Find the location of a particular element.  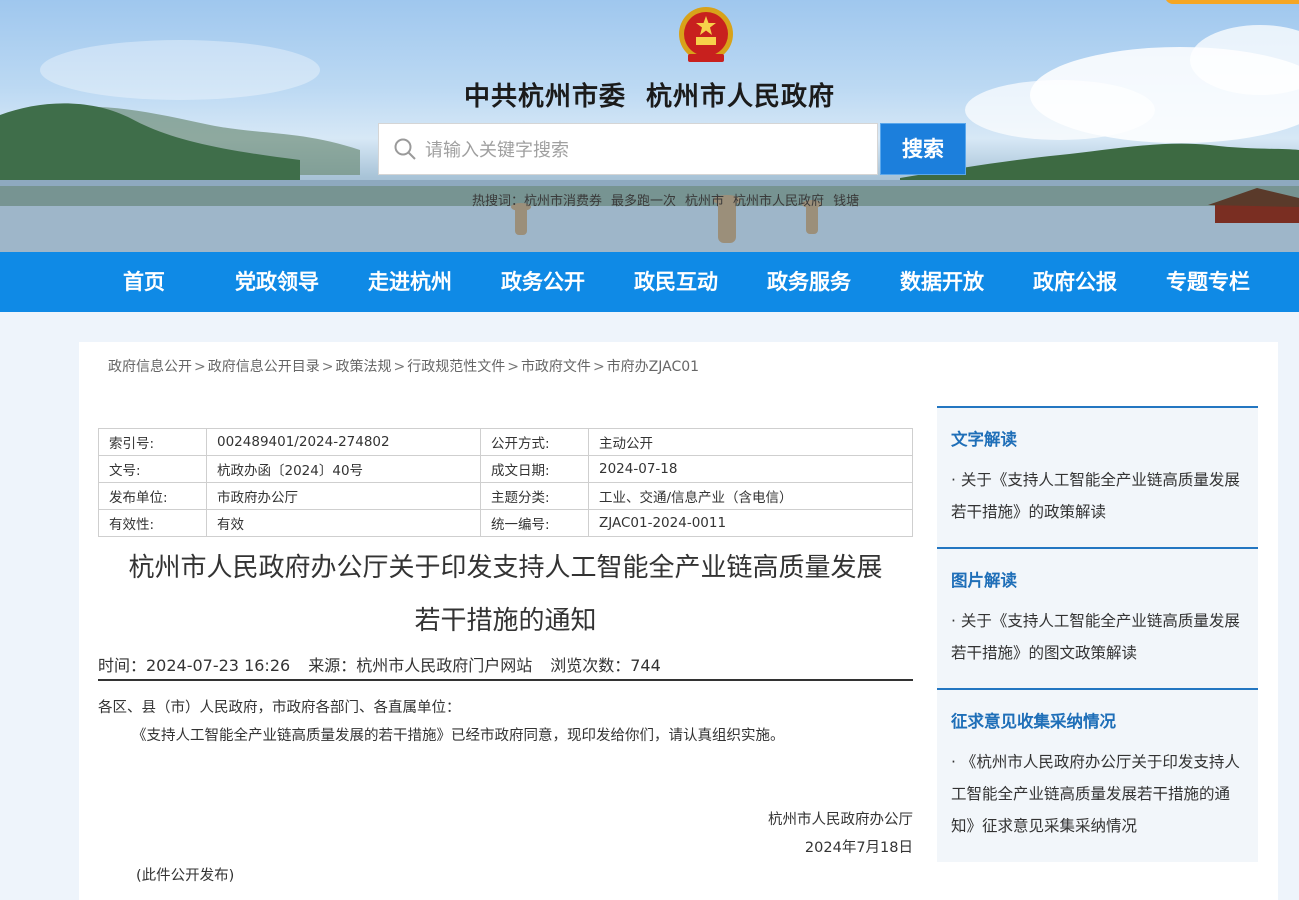

breadcrumb-item: 政府信息公开 is located at coordinates (150, 367).